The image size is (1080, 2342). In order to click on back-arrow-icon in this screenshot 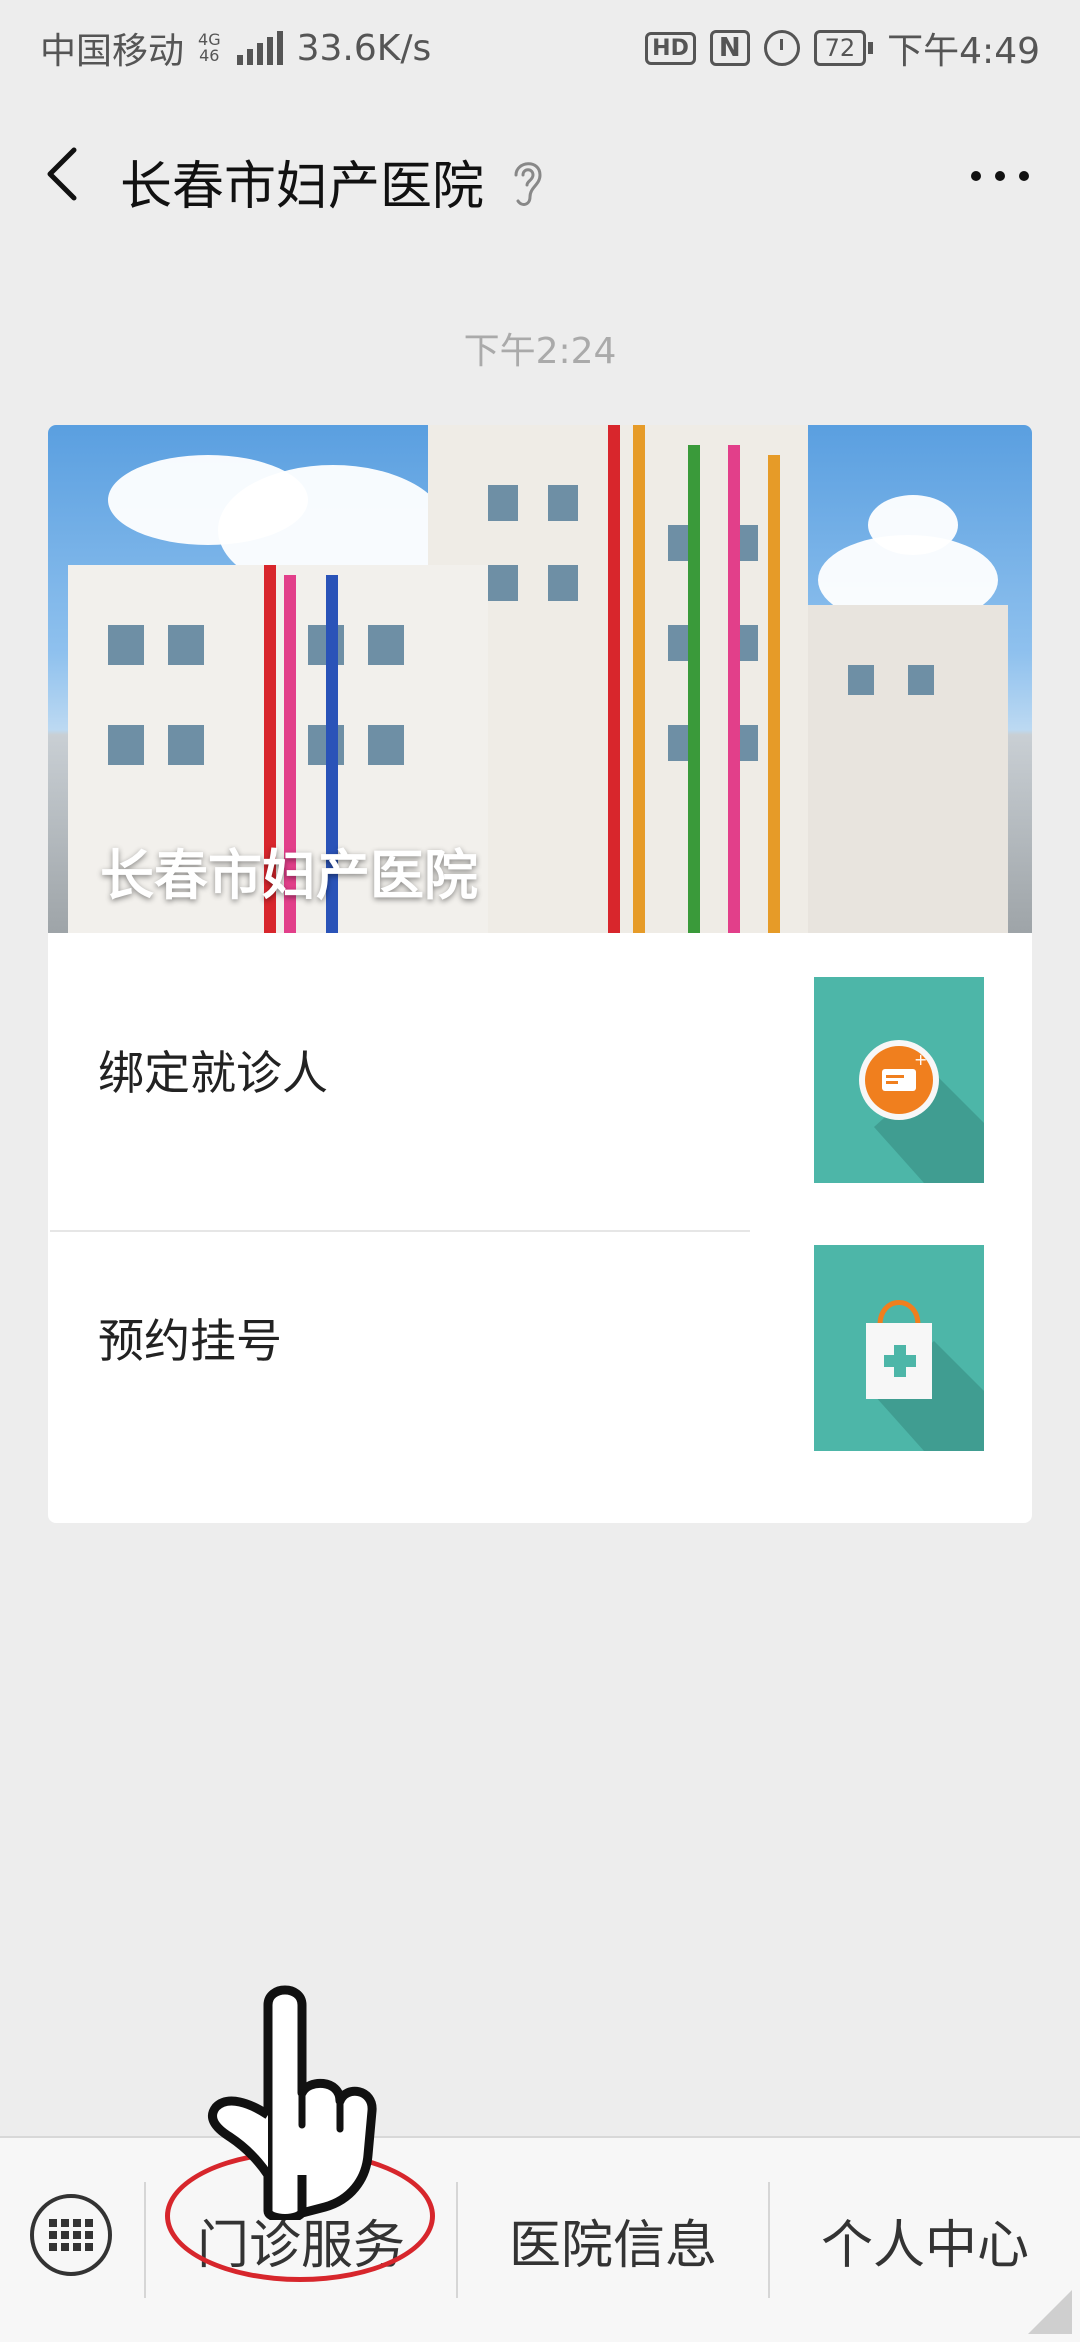, I will do `click(66, 174)`.